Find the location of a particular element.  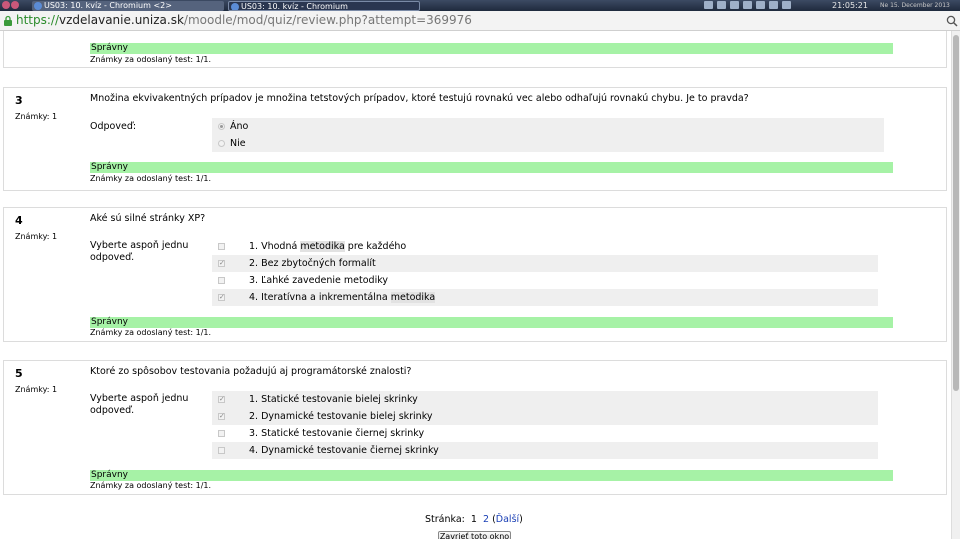

question-number: 4 is located at coordinates (19, 220).